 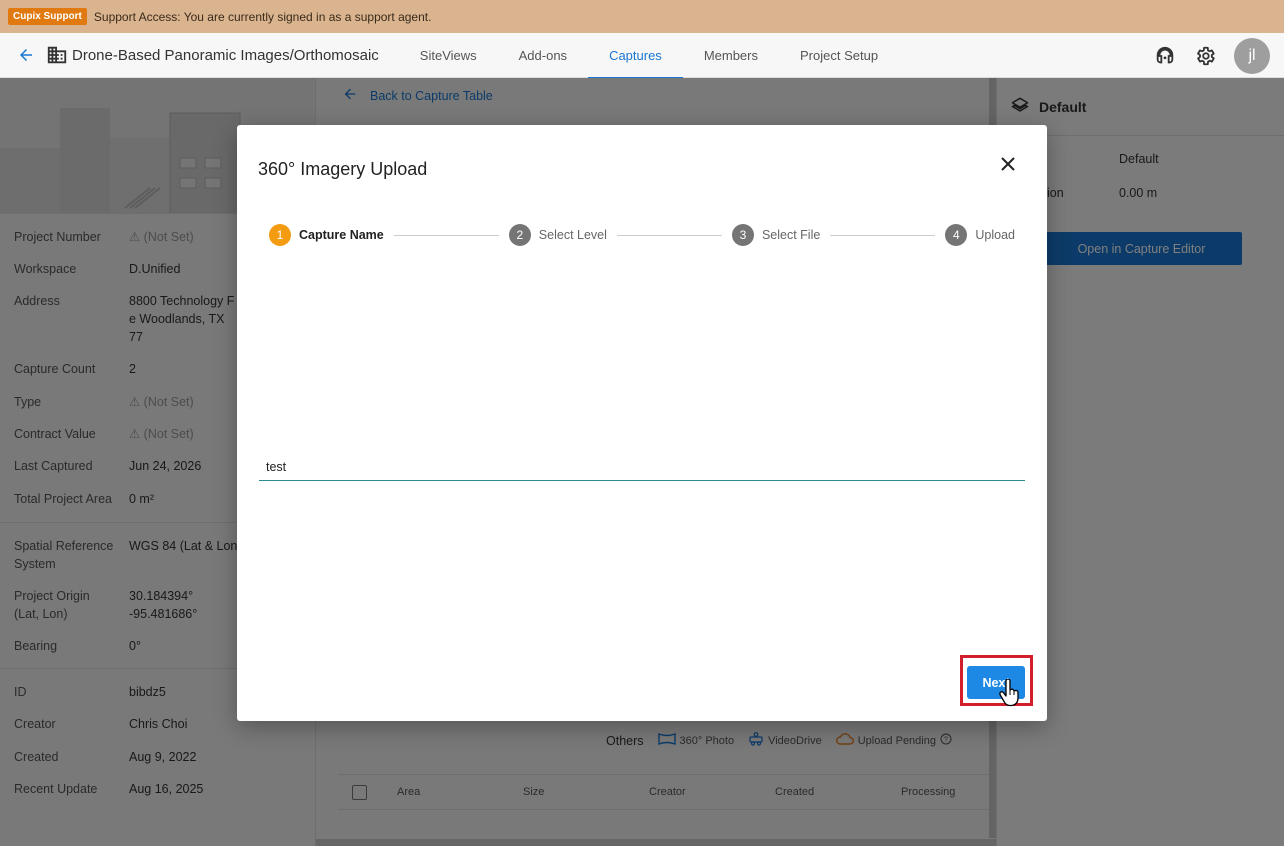 I want to click on tab-members: Members, so click(x=731, y=55).